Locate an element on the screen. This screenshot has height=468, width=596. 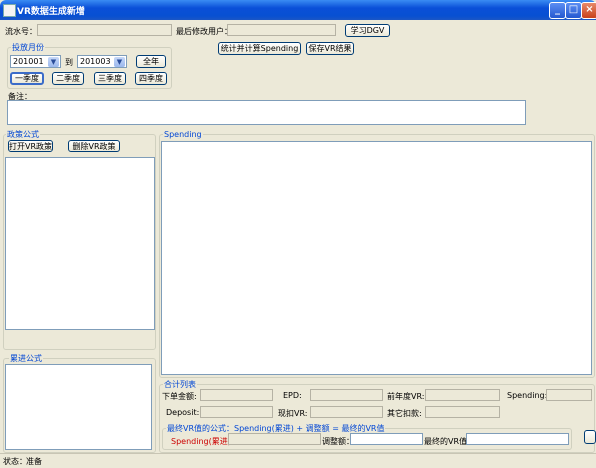
quarter-2-button: 二季度 is located at coordinates (68, 78).